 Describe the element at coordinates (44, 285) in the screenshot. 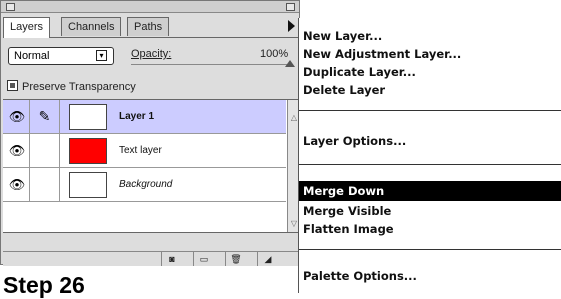

I see `step-caption: Step 26` at that location.